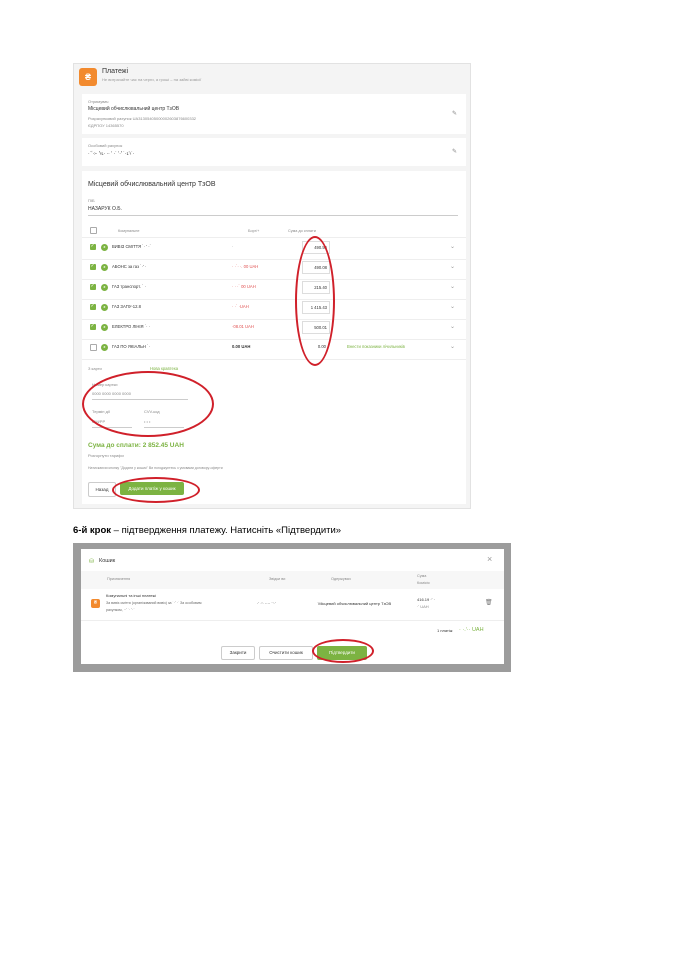 The image size is (678, 960). What do you see at coordinates (131, 346) in the screenshot?
I see `row-name: ГАЗ ПО ЯКІАЛЬН ˙·` at bounding box center [131, 346].